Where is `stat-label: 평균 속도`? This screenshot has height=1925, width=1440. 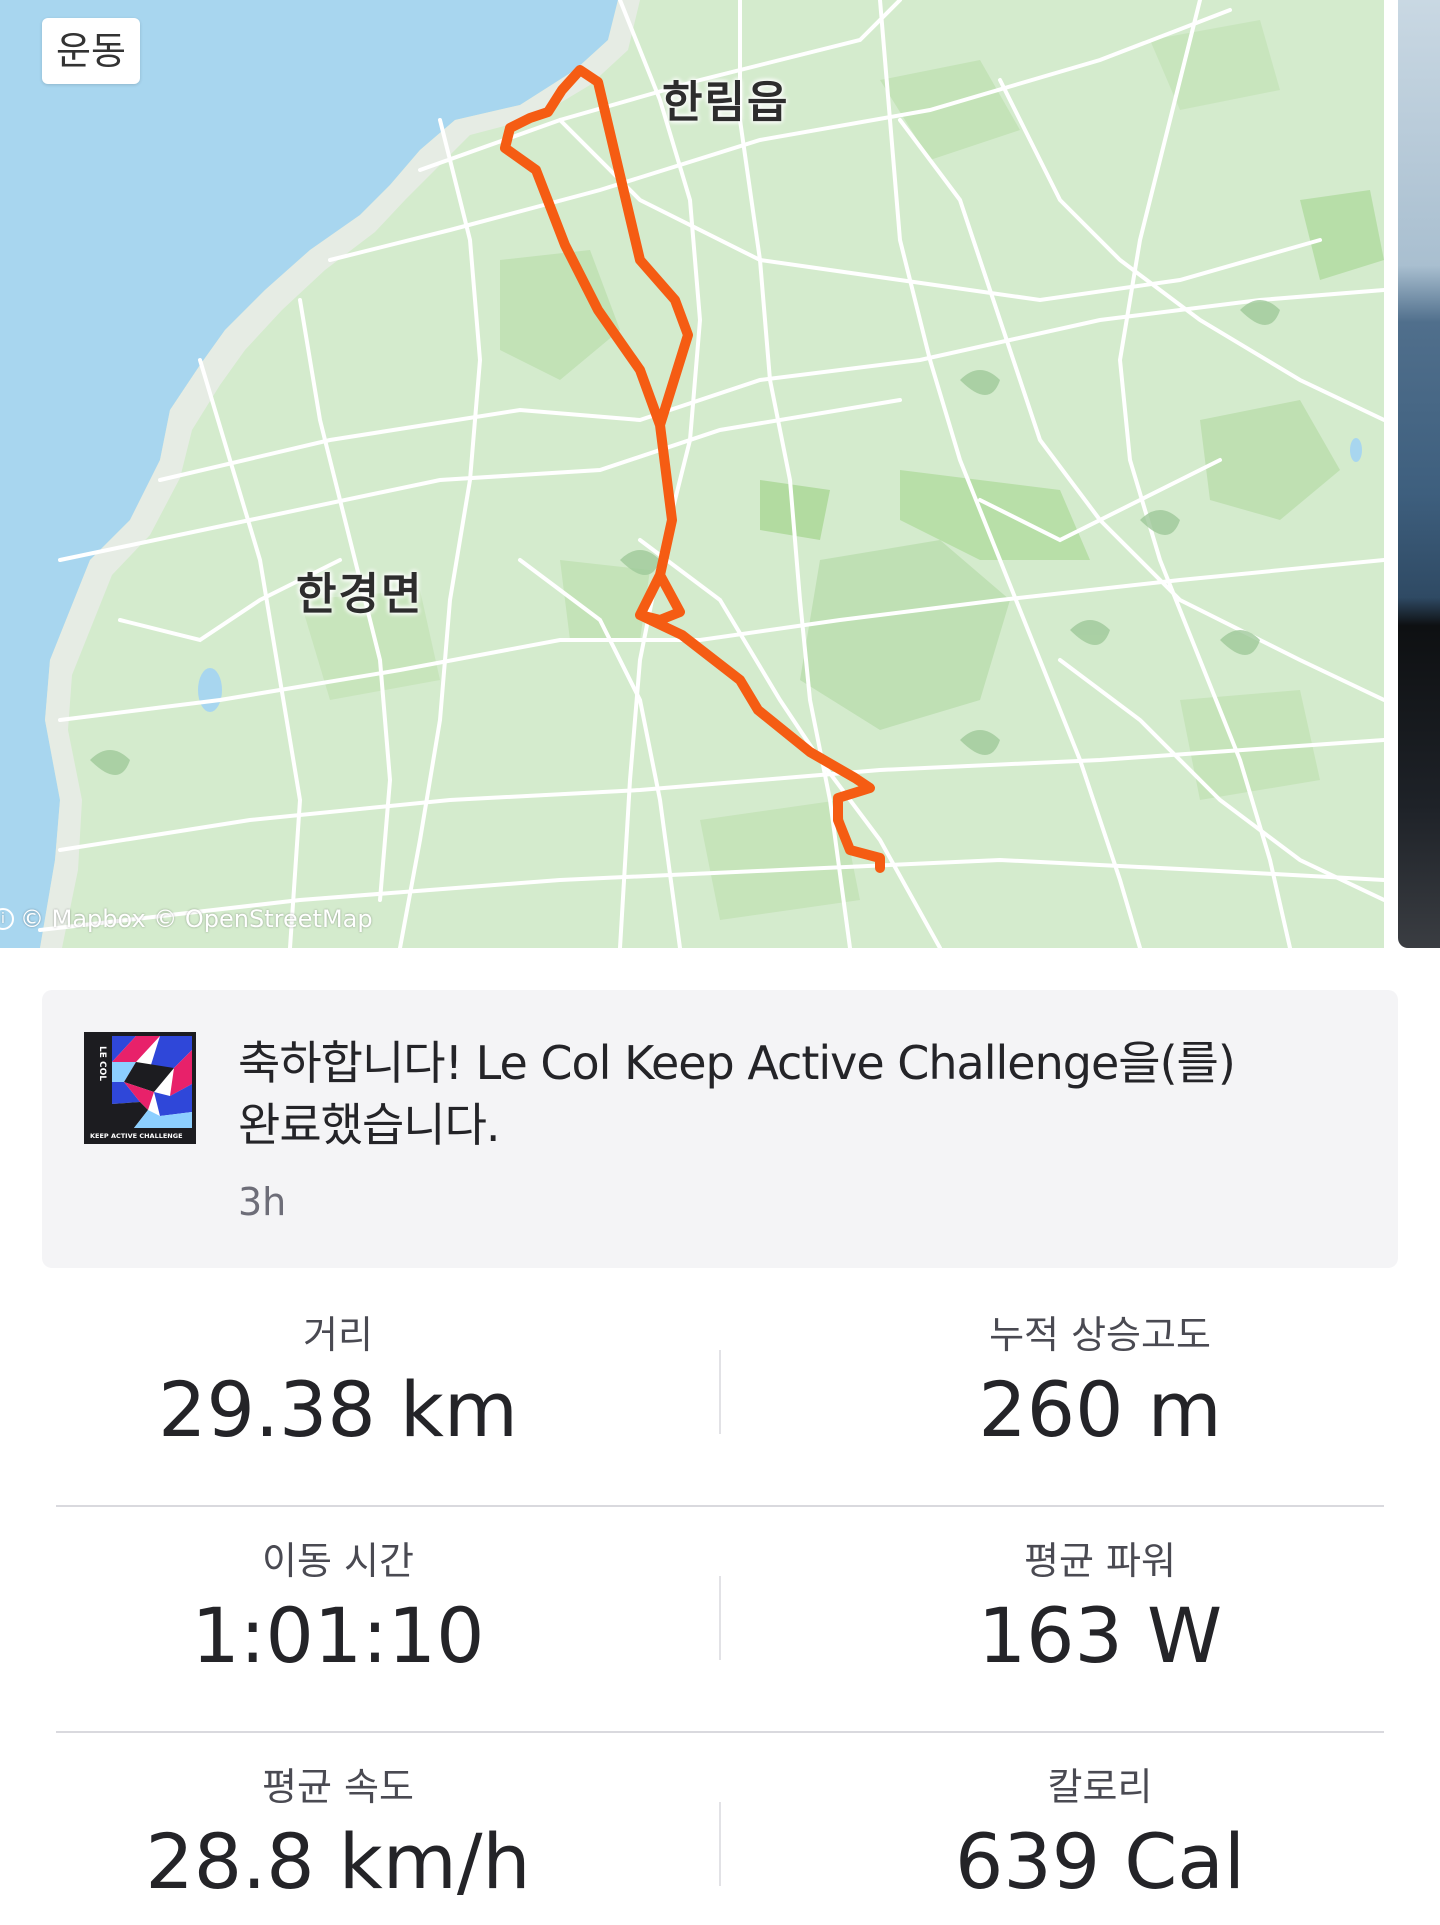 stat-label: 평균 속도 is located at coordinates (338, 1787).